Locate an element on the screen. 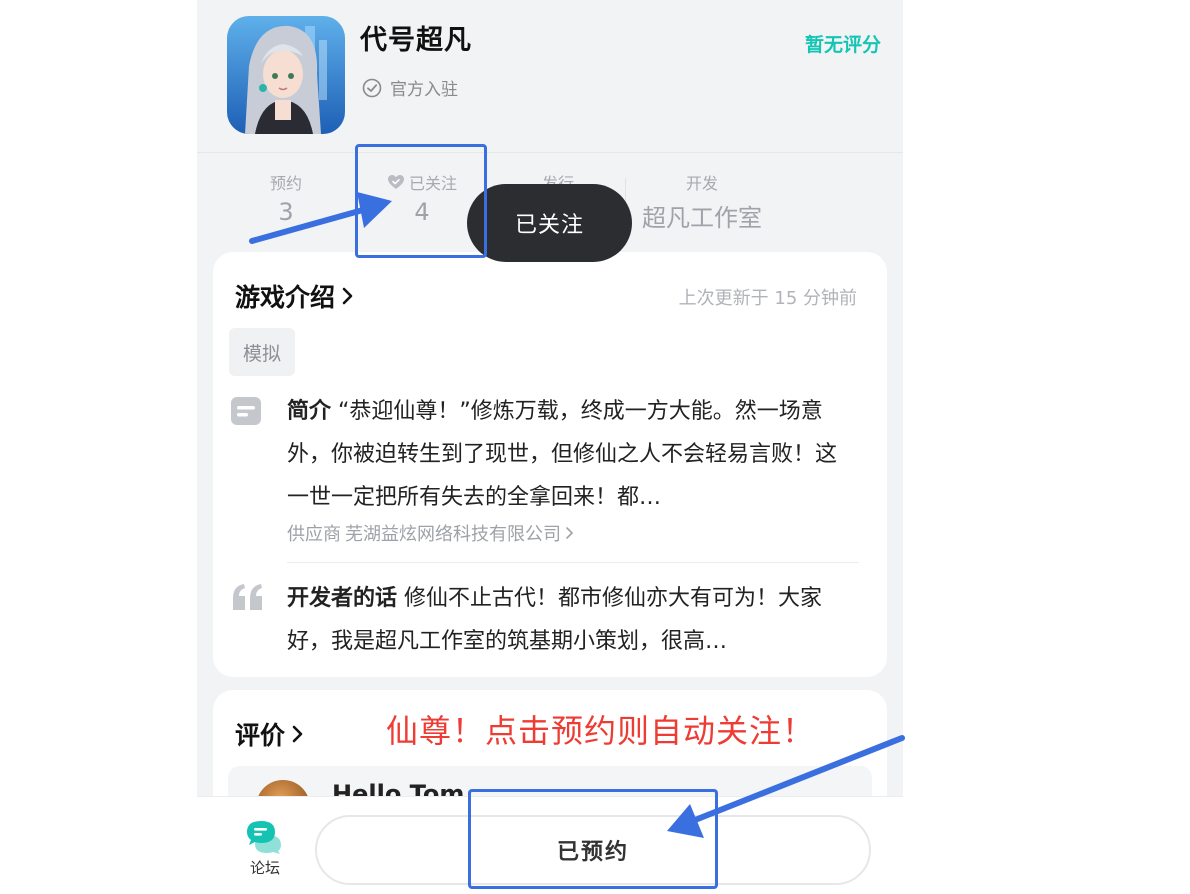 The width and height of the screenshot is (1190, 894). forum-label: 论坛 is located at coordinates (264, 868).